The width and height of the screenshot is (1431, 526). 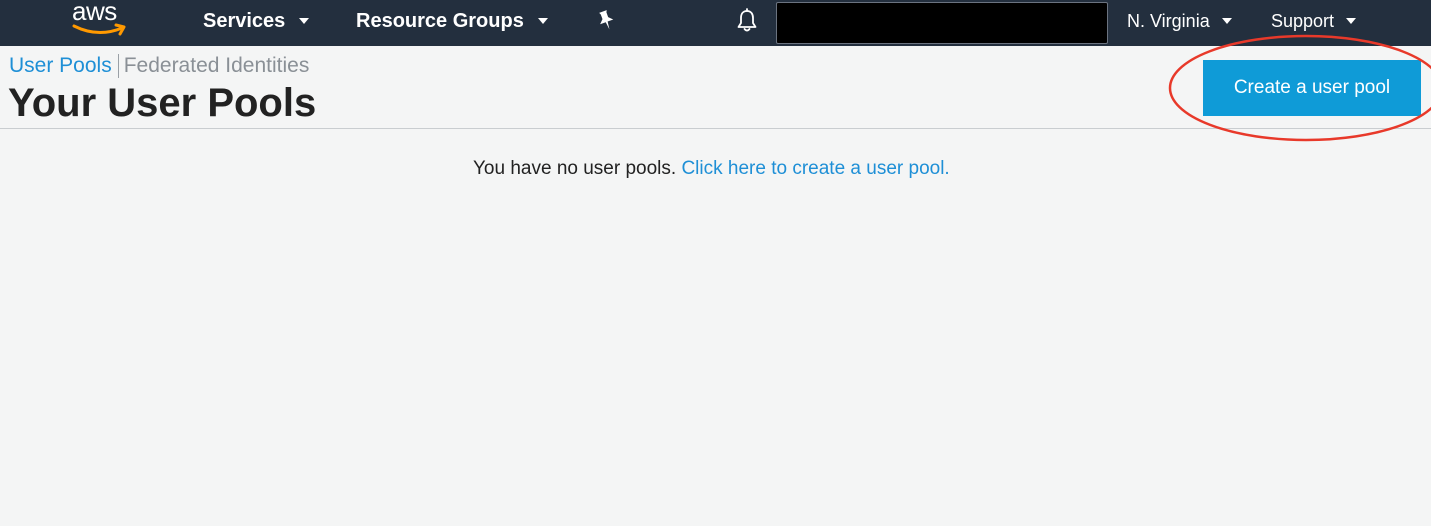 I want to click on region-label: N. Virginia, so click(x=1168, y=20).